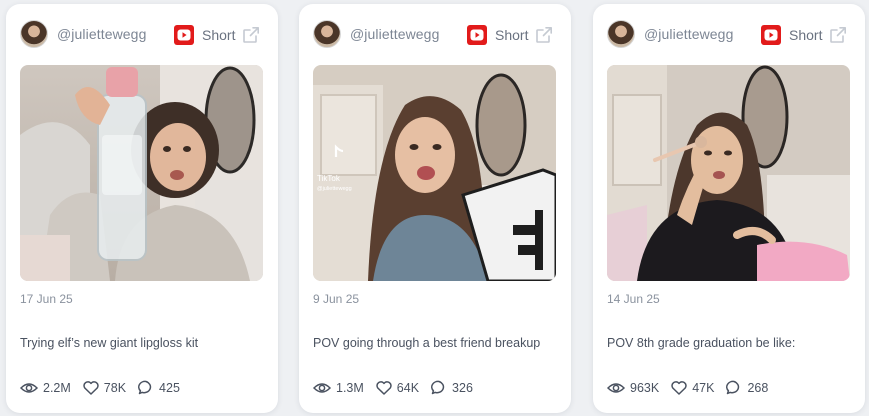  What do you see at coordinates (427, 343) in the screenshot?
I see `video-caption: POV going through a best friend breakup` at bounding box center [427, 343].